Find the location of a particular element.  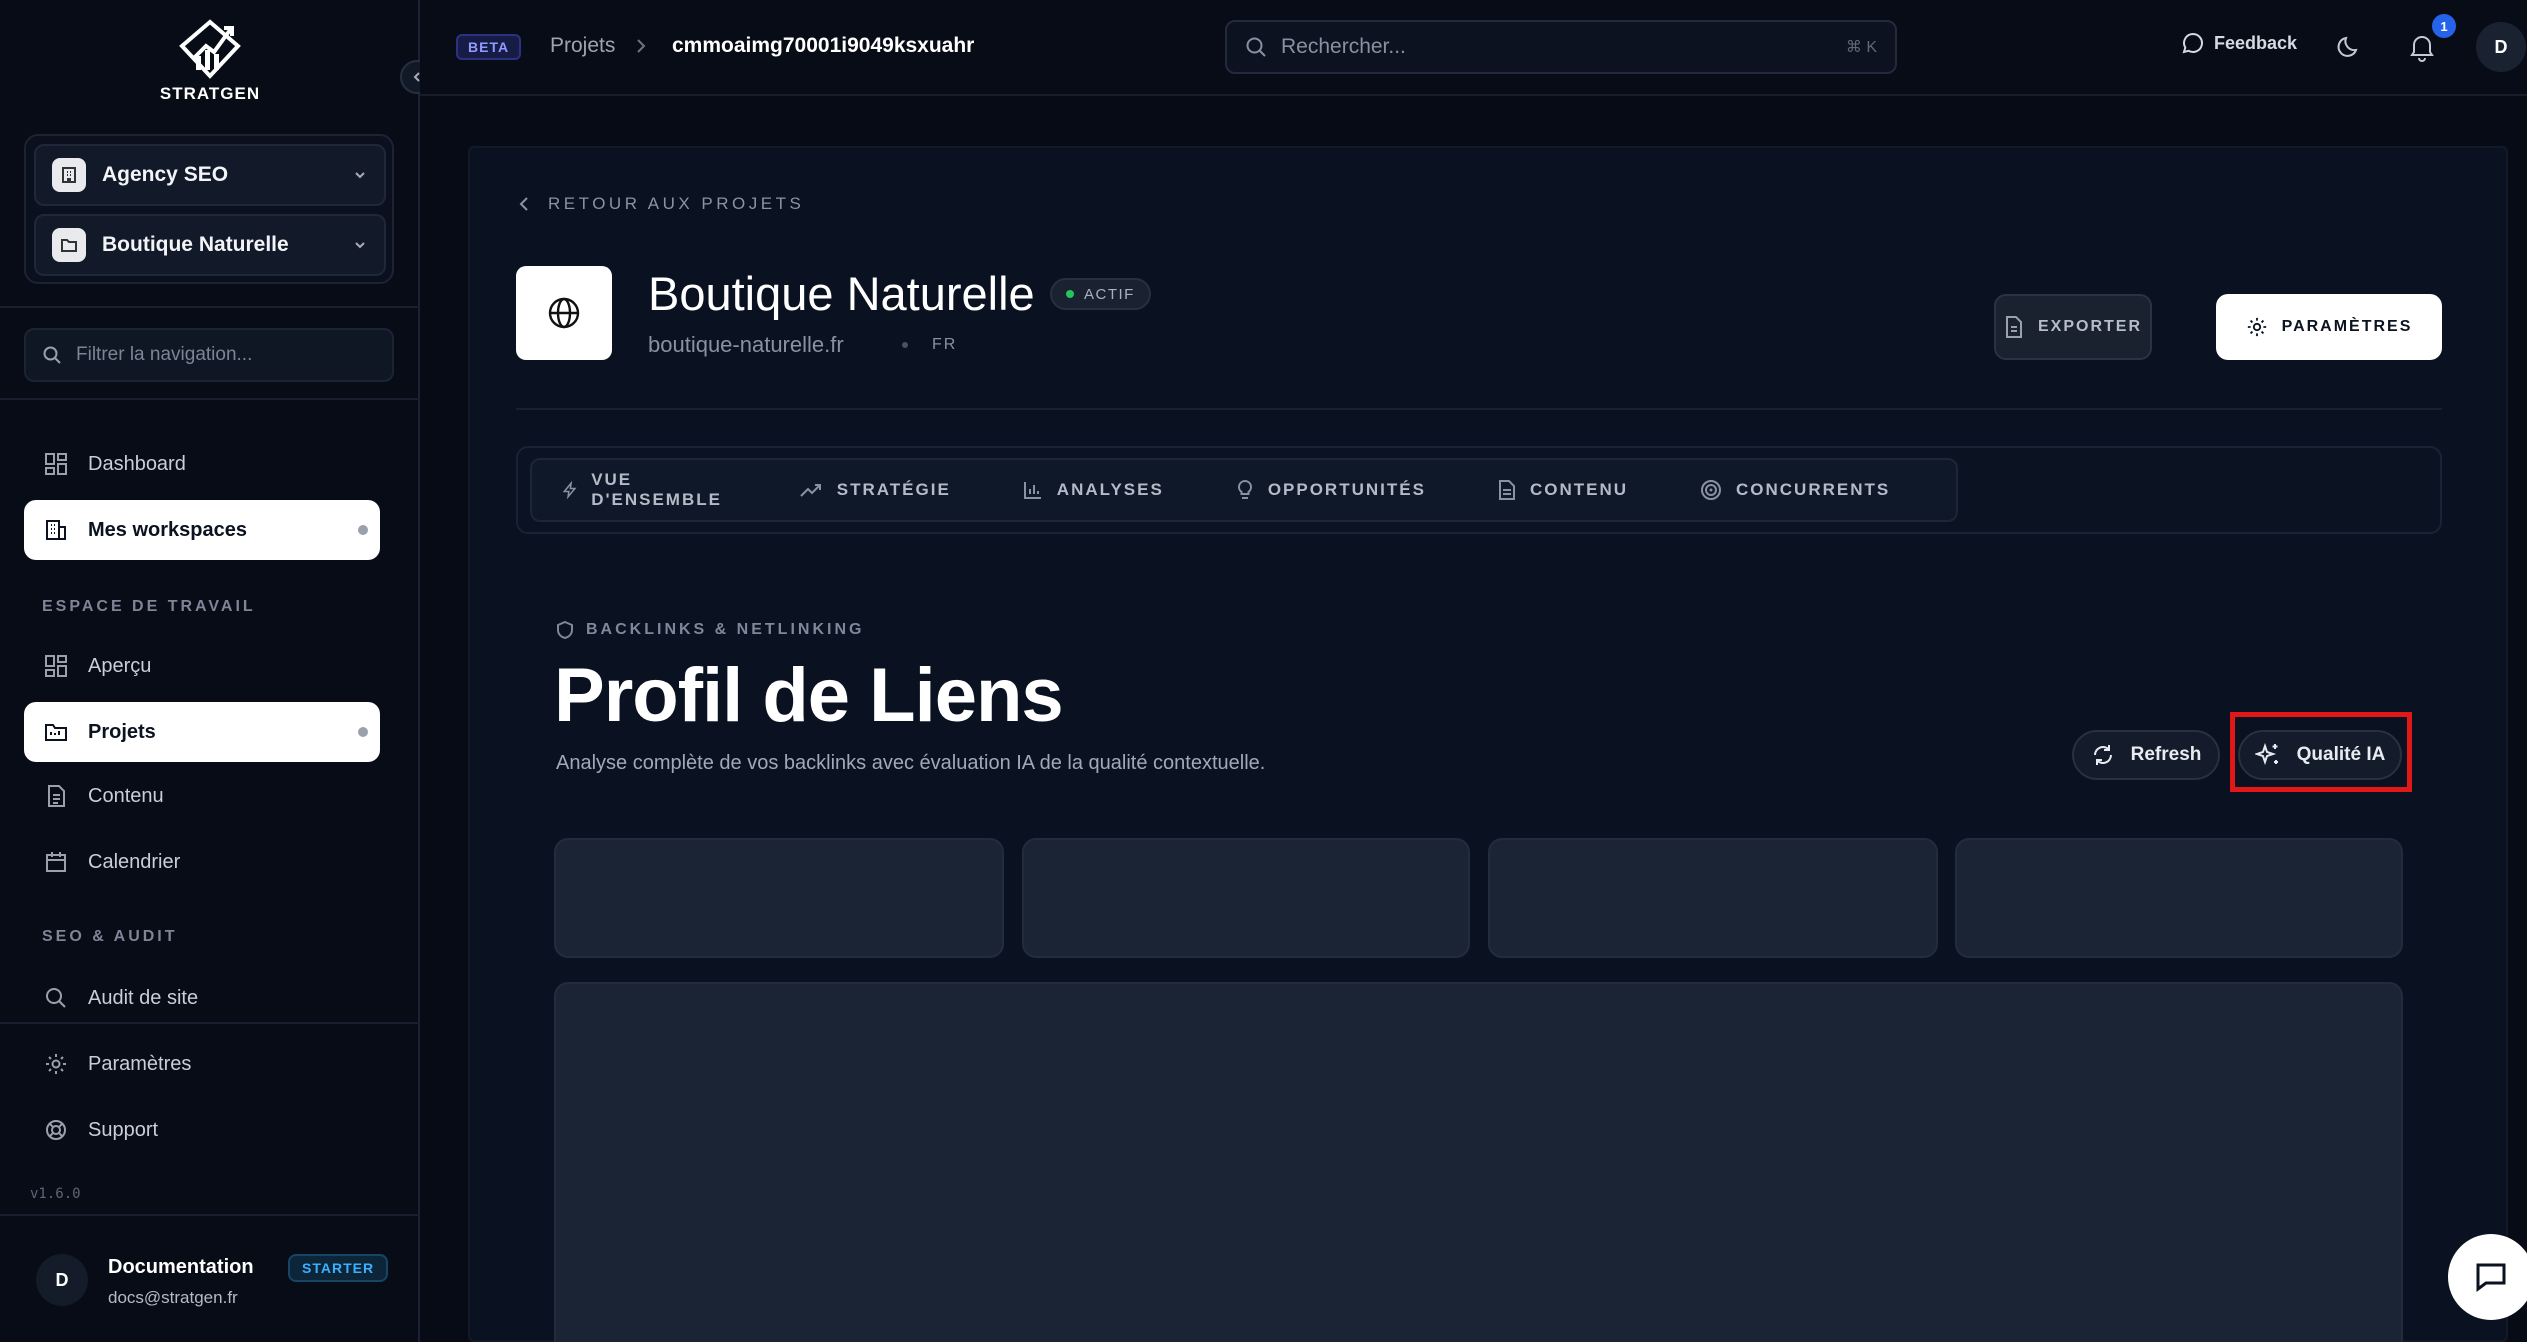

nav-label: Contenu is located at coordinates (126, 795).